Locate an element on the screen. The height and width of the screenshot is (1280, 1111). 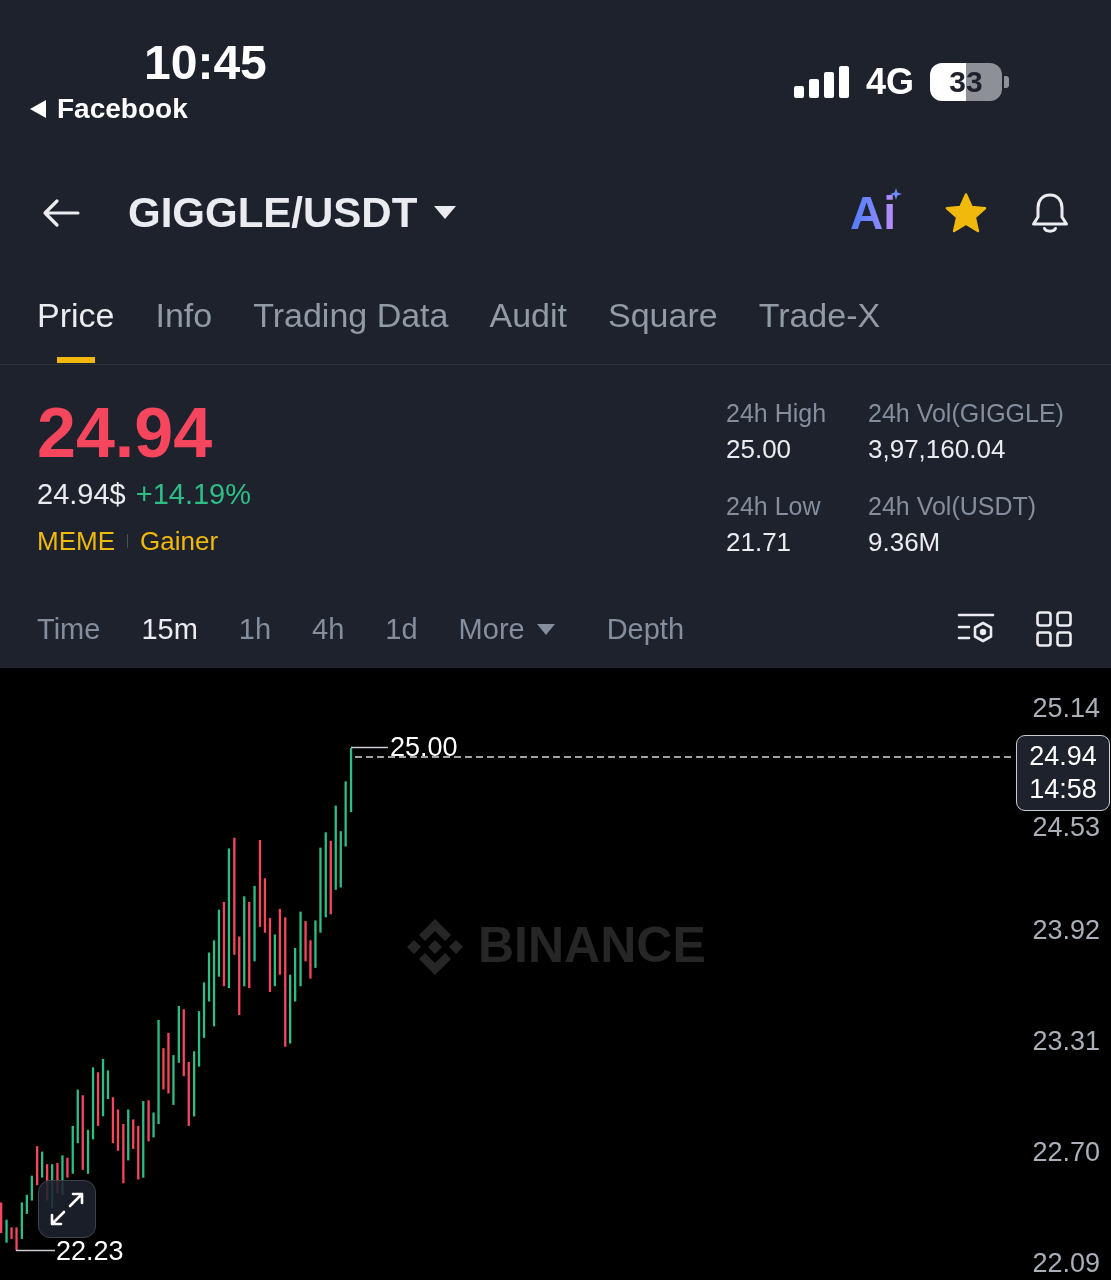
high-leader-line is located at coordinates (369, 747).